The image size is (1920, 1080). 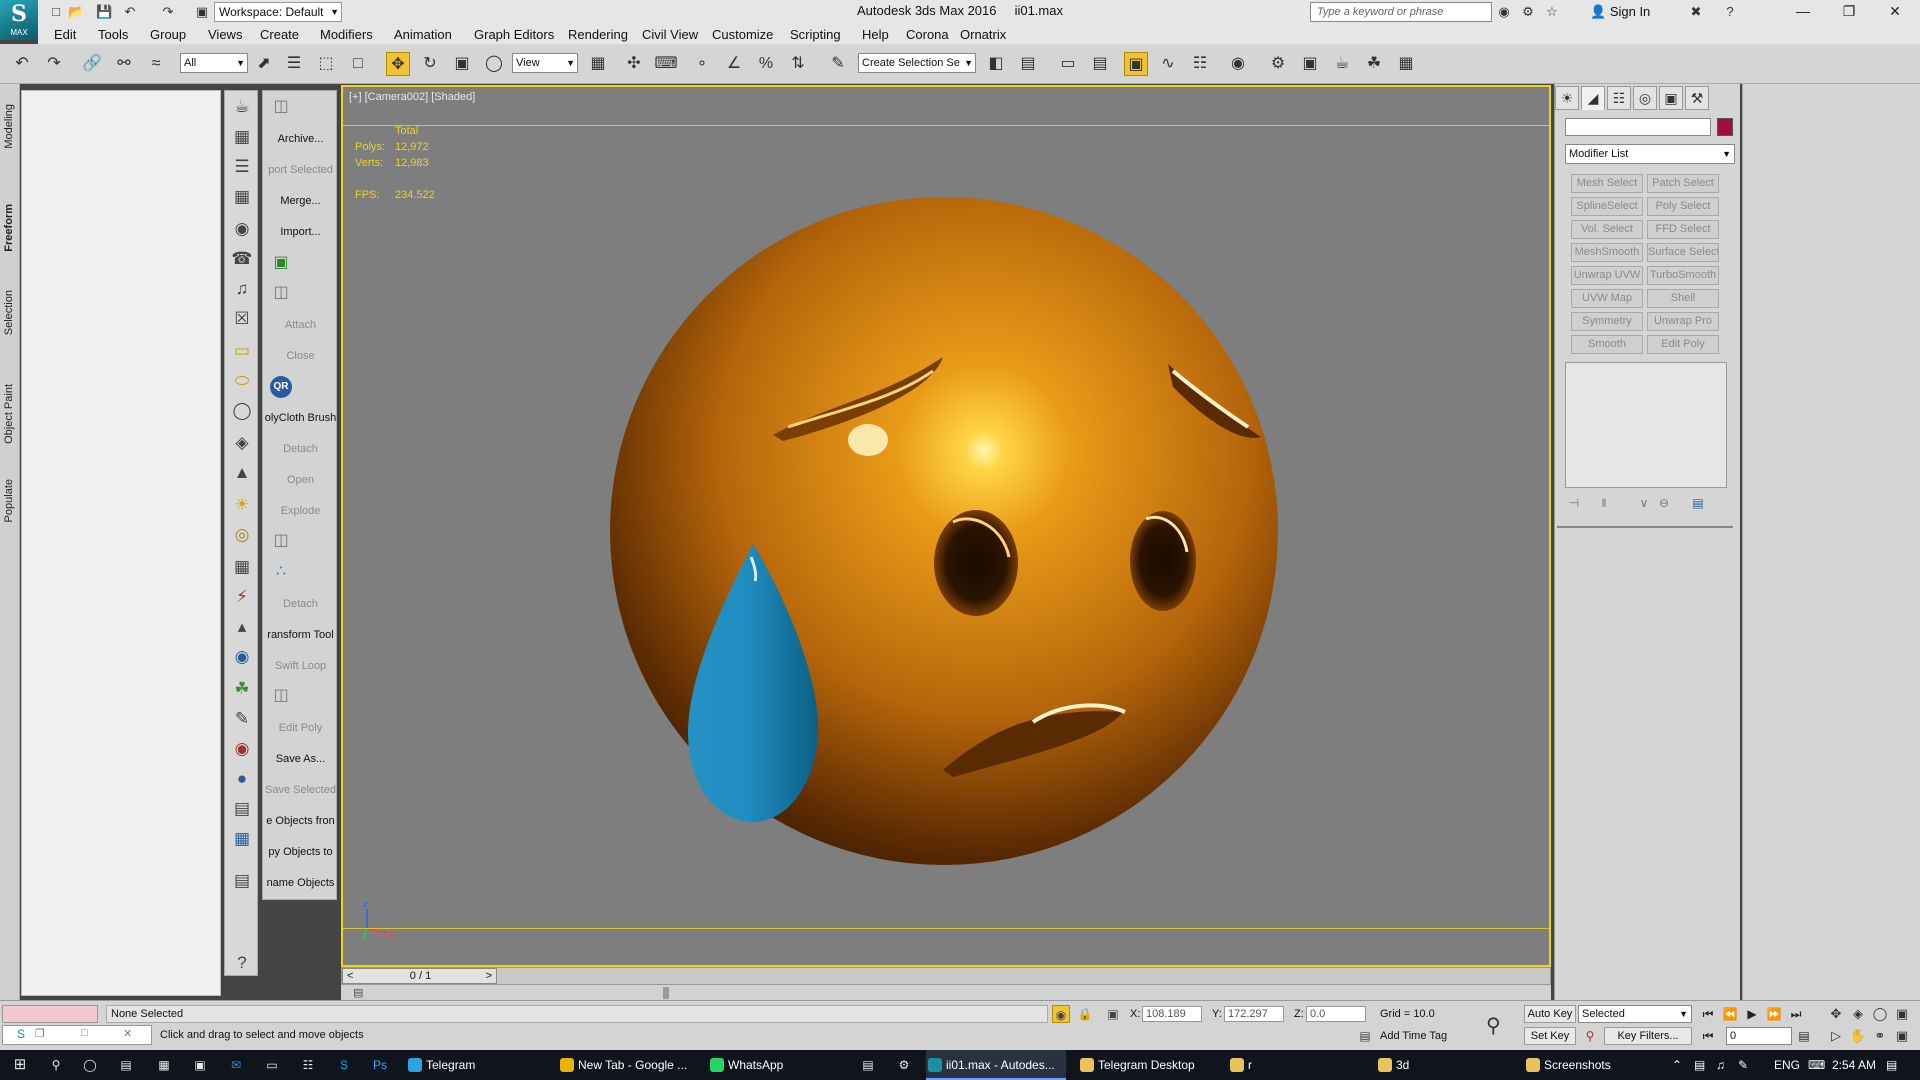 What do you see at coordinates (838, 64) in the screenshot?
I see `edit-named-selection-icon: ✎` at bounding box center [838, 64].